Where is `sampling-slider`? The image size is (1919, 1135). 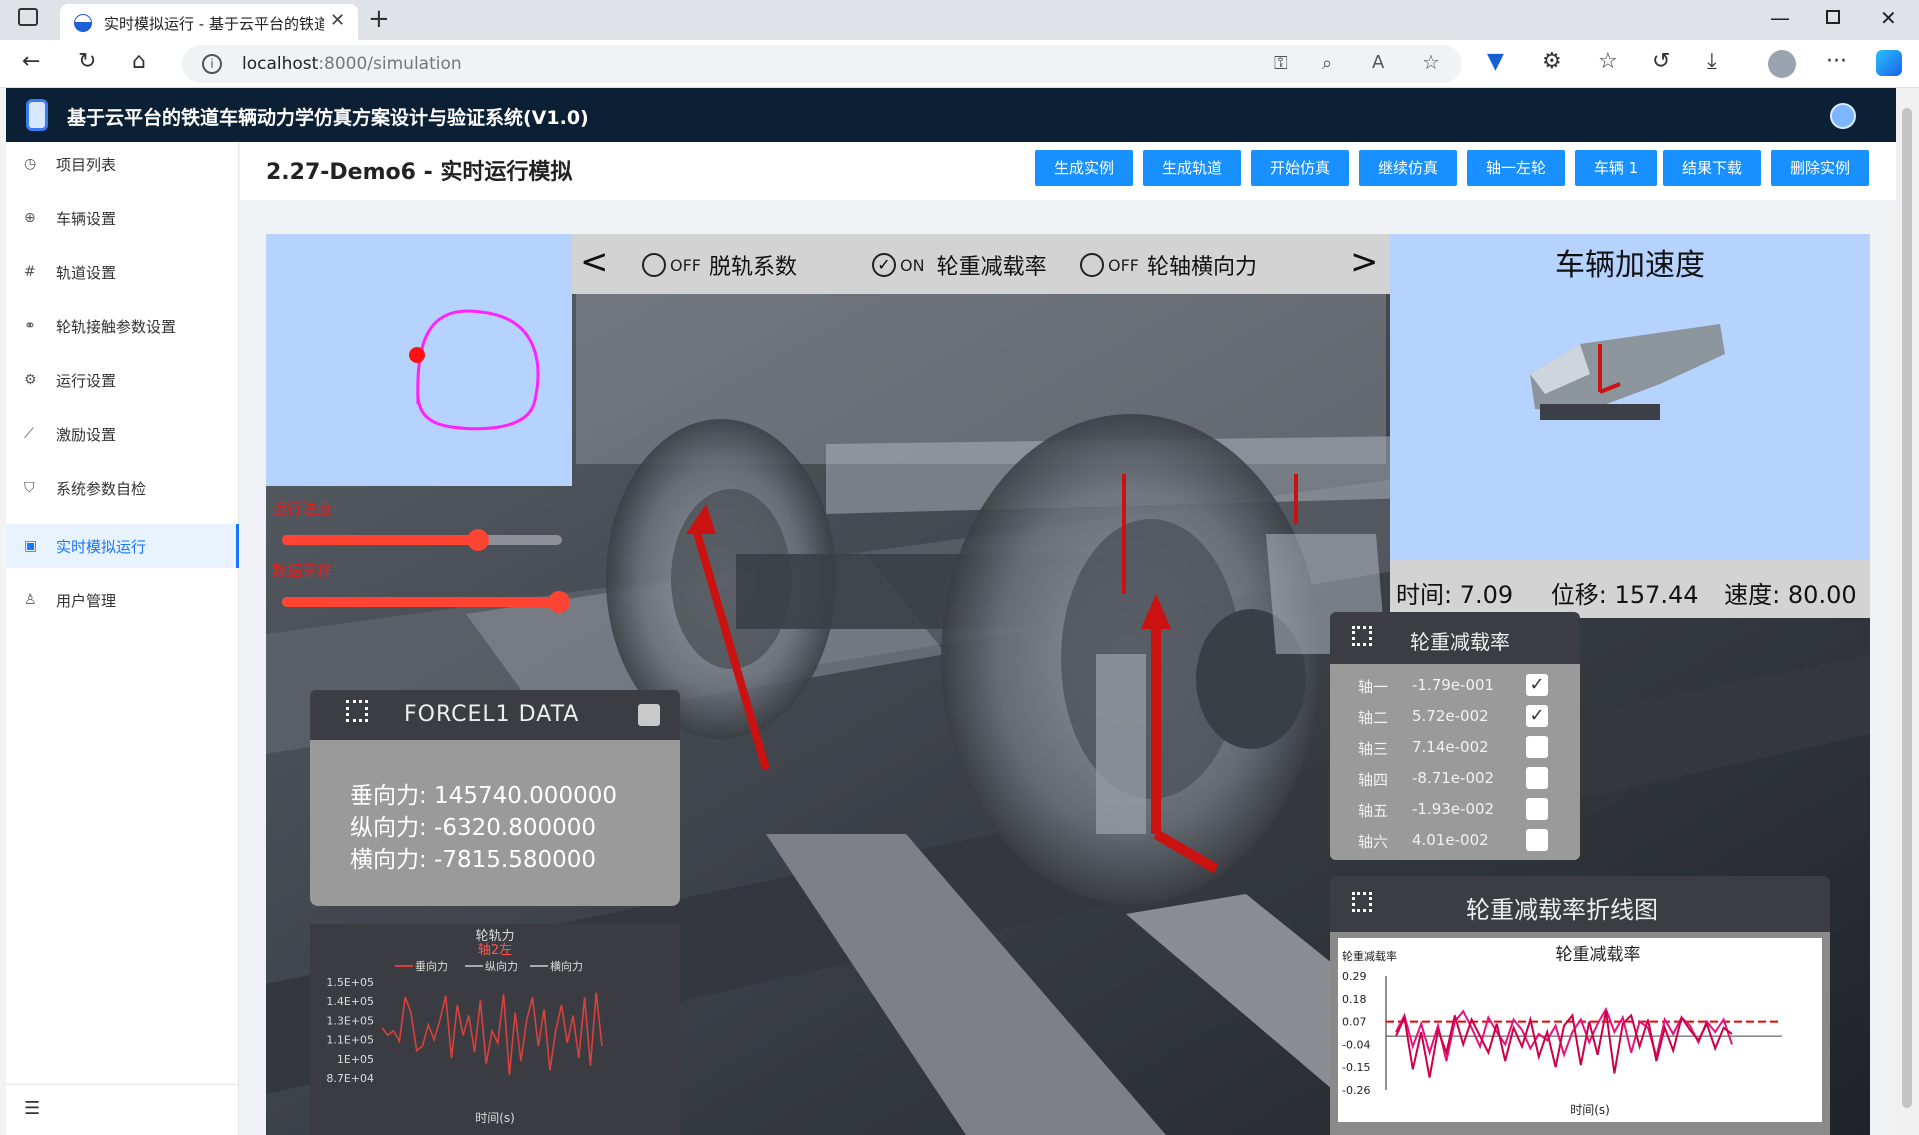
sampling-slider is located at coordinates (426, 602).